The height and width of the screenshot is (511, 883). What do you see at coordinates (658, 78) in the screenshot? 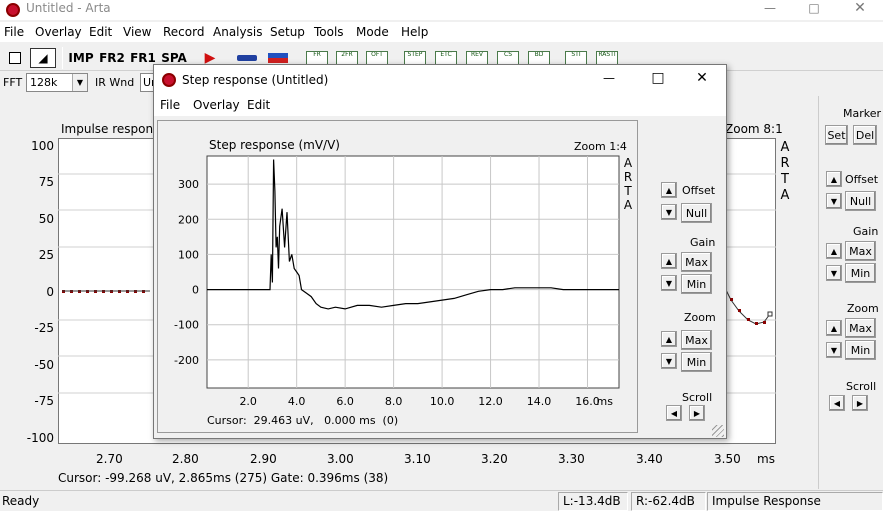
I see `dialog-maximize-button: □` at bounding box center [658, 78].